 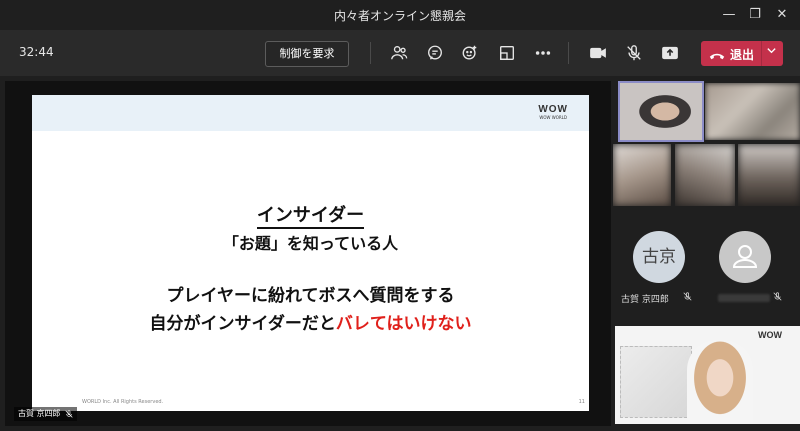 I want to click on participant-name-redacted, so click(x=744, y=298).